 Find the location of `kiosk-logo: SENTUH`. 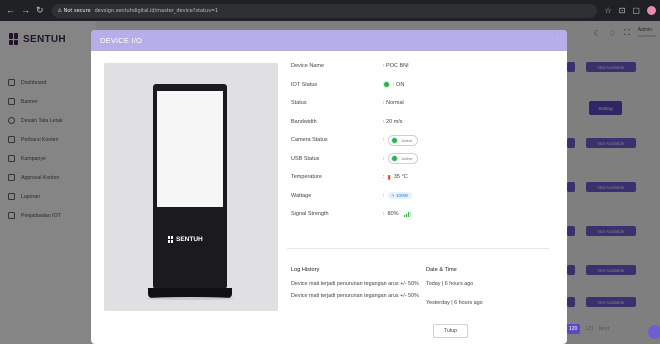

kiosk-logo: SENTUH is located at coordinates (185, 239).